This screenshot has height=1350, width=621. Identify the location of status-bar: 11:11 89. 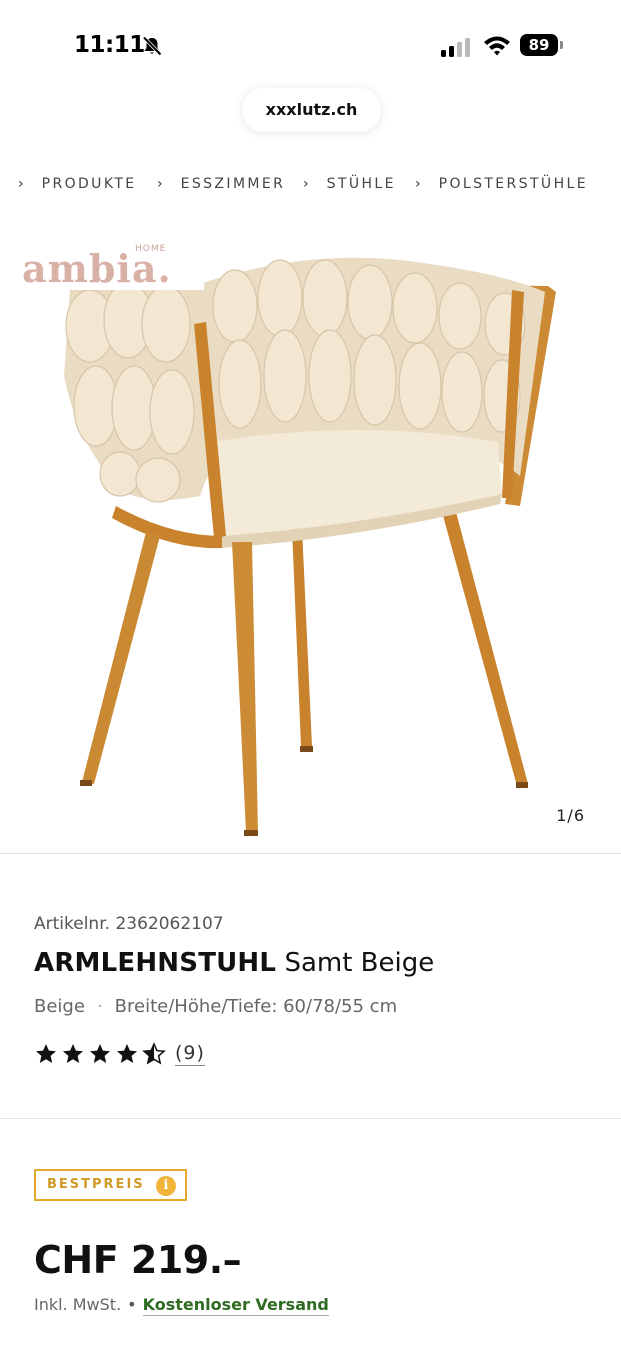
(310, 45).